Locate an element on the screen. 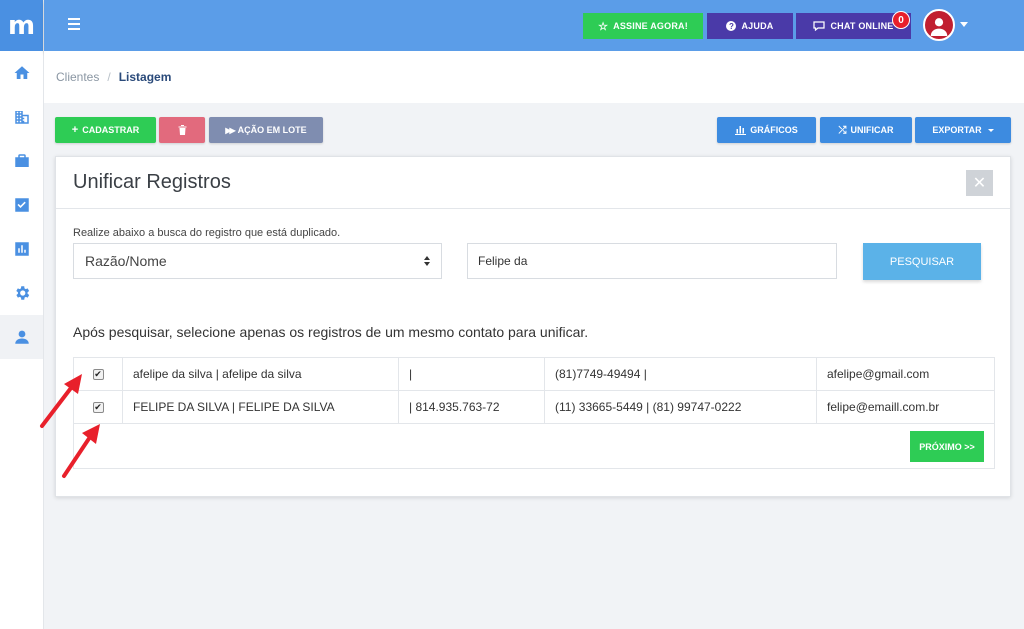 This screenshot has height=629, width=1024. shield-check-icon is located at coordinates (21, 205).